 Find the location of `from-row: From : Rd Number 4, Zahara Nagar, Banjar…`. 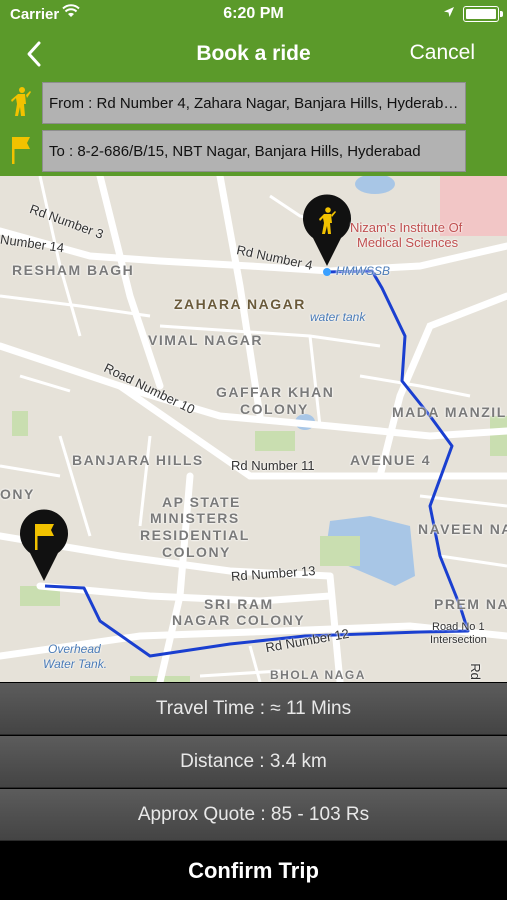

from-row: From : Rd Number 4, Zahara Nagar, Banjar… is located at coordinates (253, 102).